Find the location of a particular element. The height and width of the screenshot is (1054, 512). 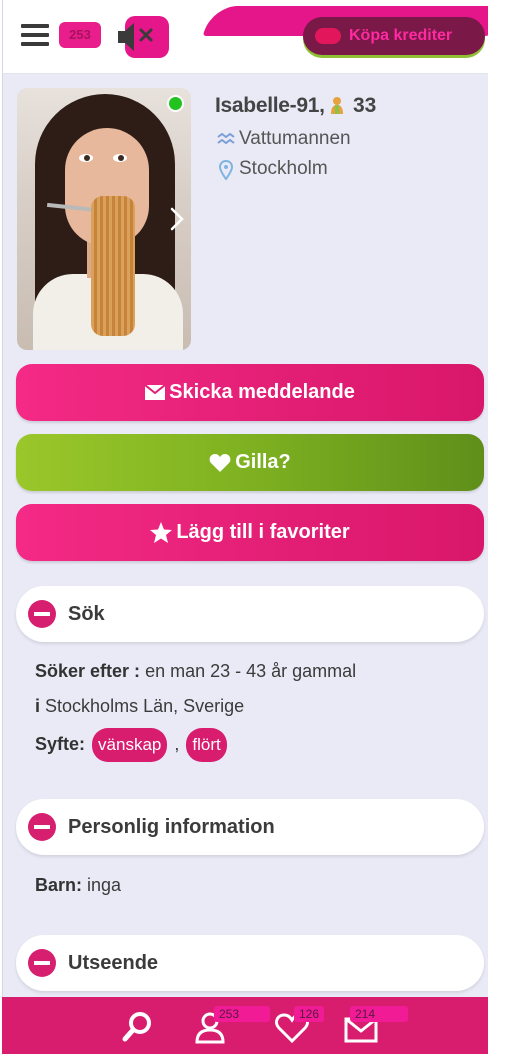

location-value: Stockholms Län, Sverige is located at coordinates (145, 706).